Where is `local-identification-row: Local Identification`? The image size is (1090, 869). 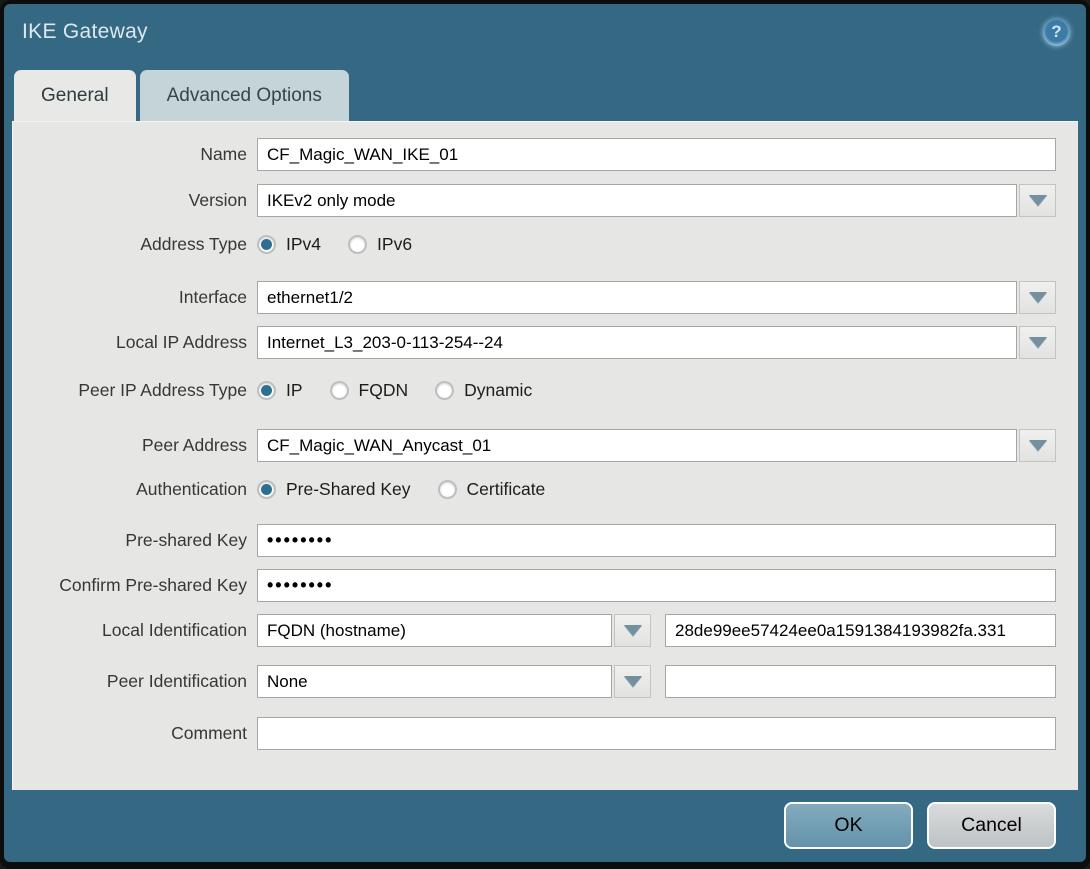
local-identification-row: Local Identification is located at coordinates (545, 630).